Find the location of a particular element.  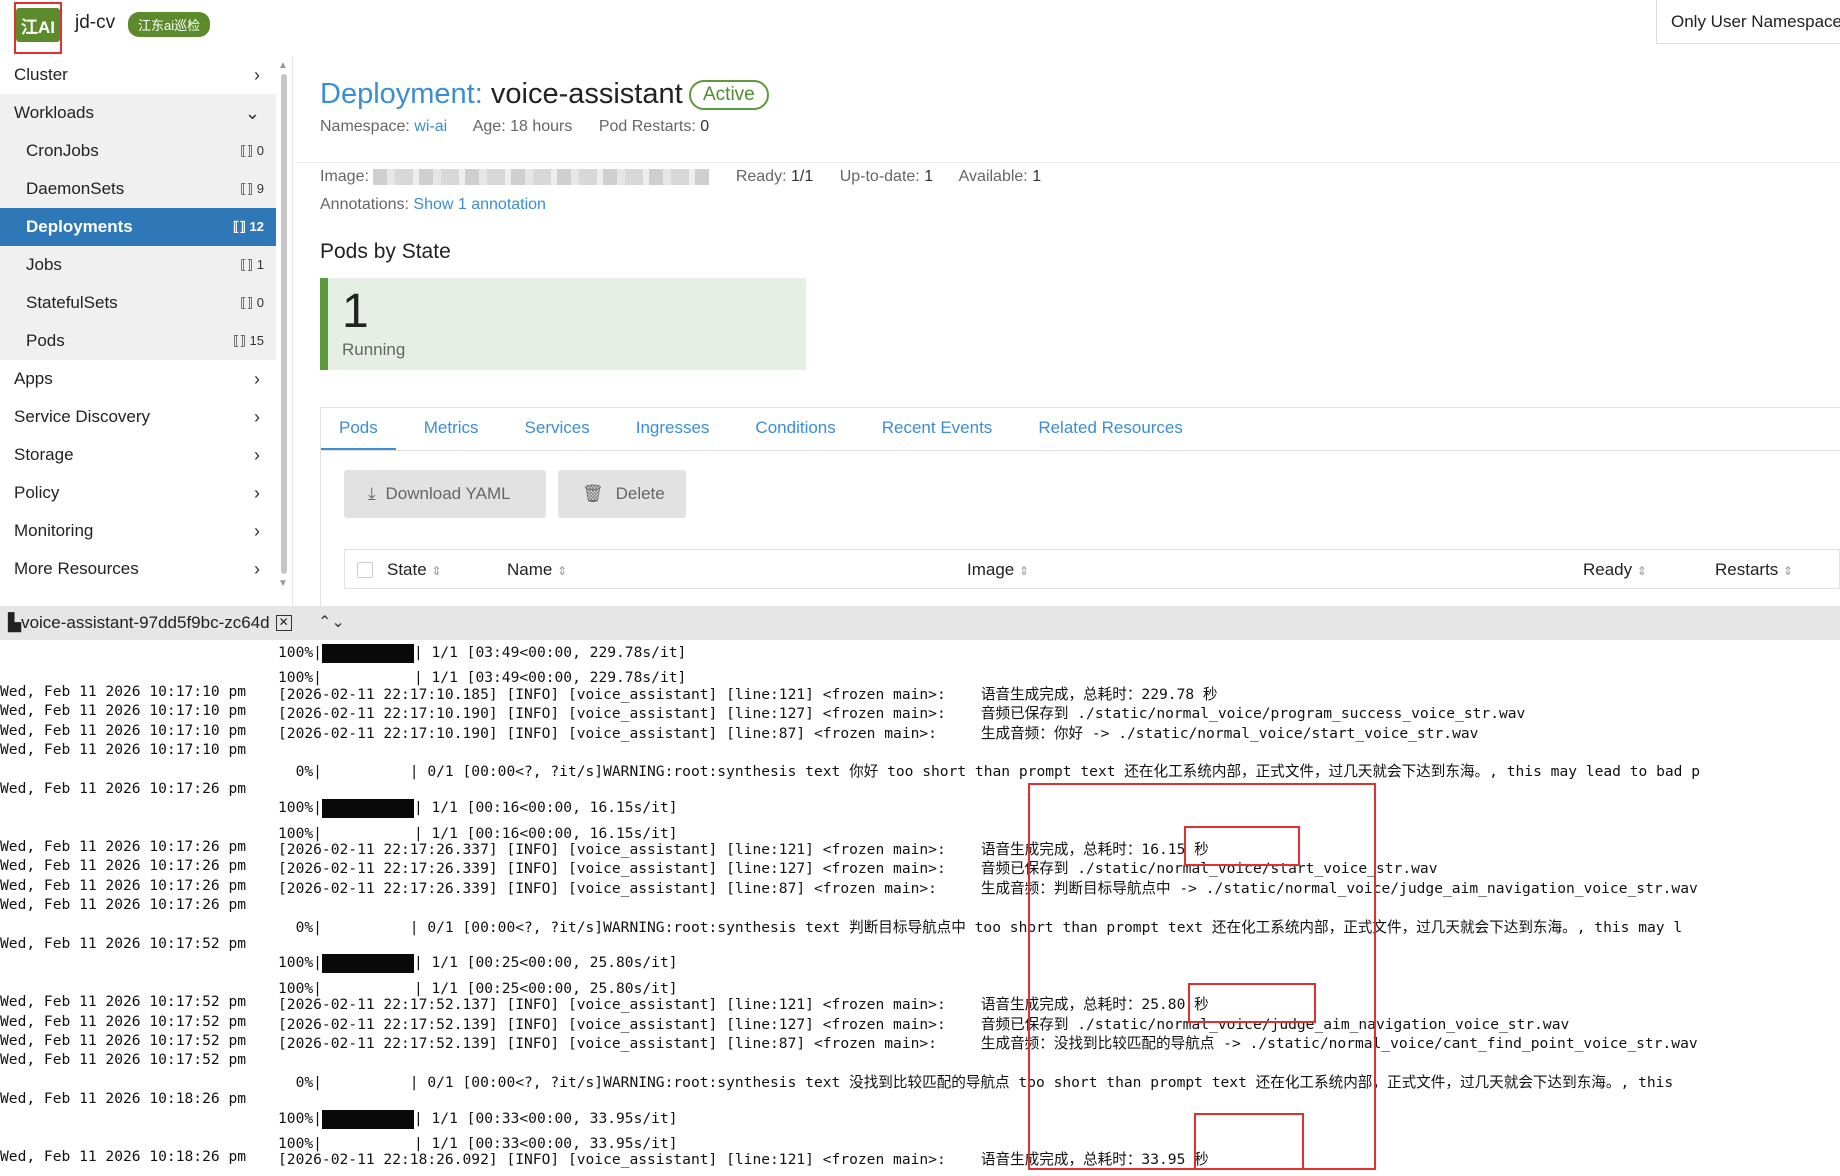

select-all-checkbox is located at coordinates (365, 570).